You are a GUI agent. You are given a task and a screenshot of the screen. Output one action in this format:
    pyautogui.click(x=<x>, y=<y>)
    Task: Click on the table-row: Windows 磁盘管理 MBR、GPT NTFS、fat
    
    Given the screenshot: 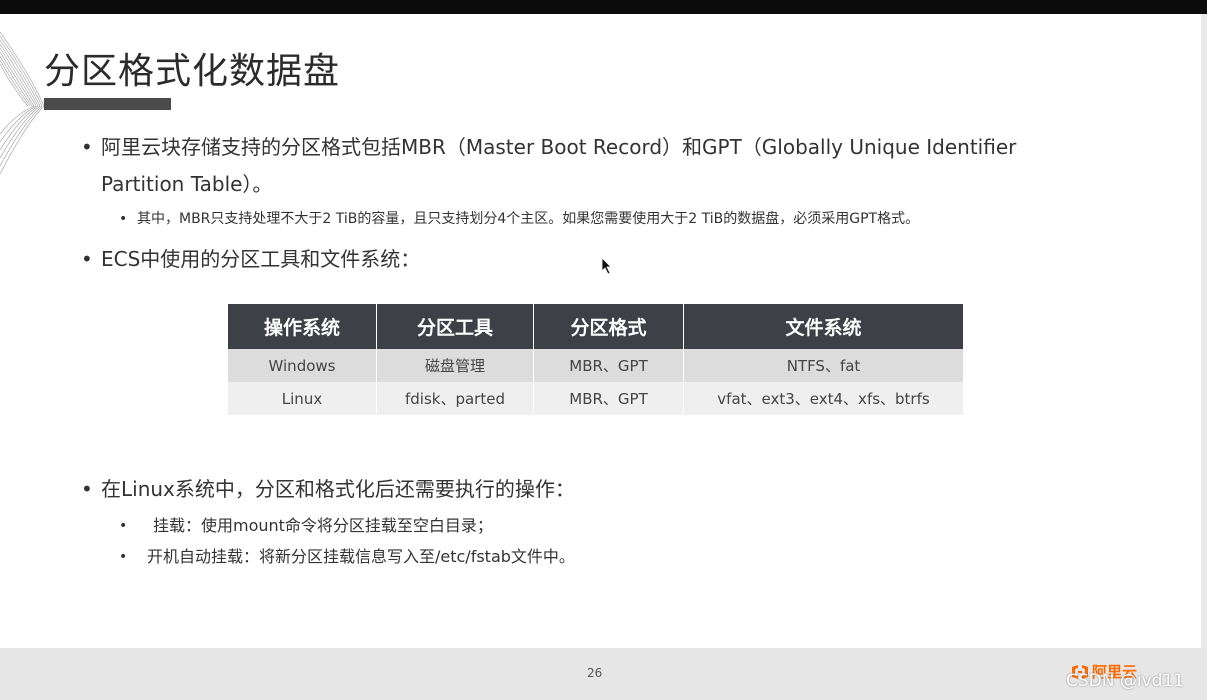 What is the action you would take?
    pyautogui.click(x=595, y=365)
    